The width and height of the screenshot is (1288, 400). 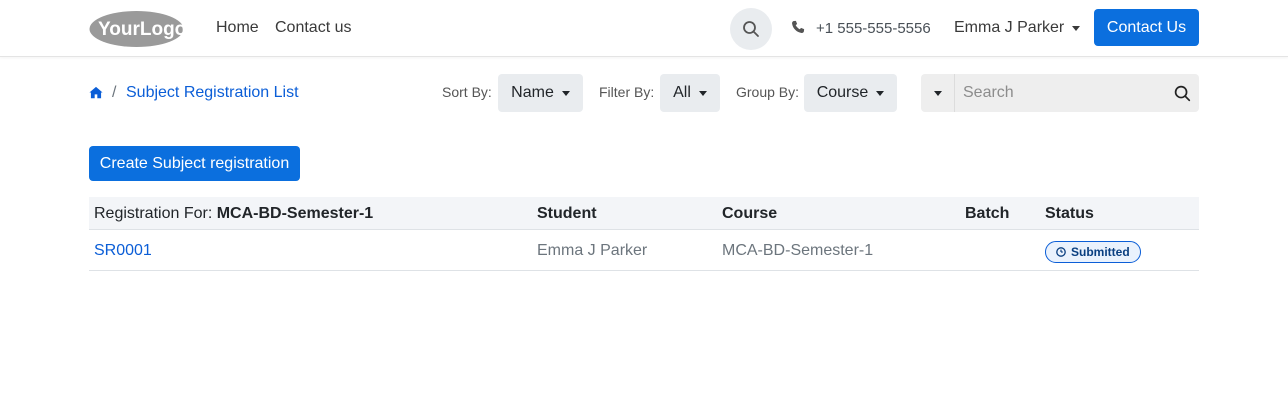 I want to click on contact-us-button: Contact Us, so click(x=1146, y=27).